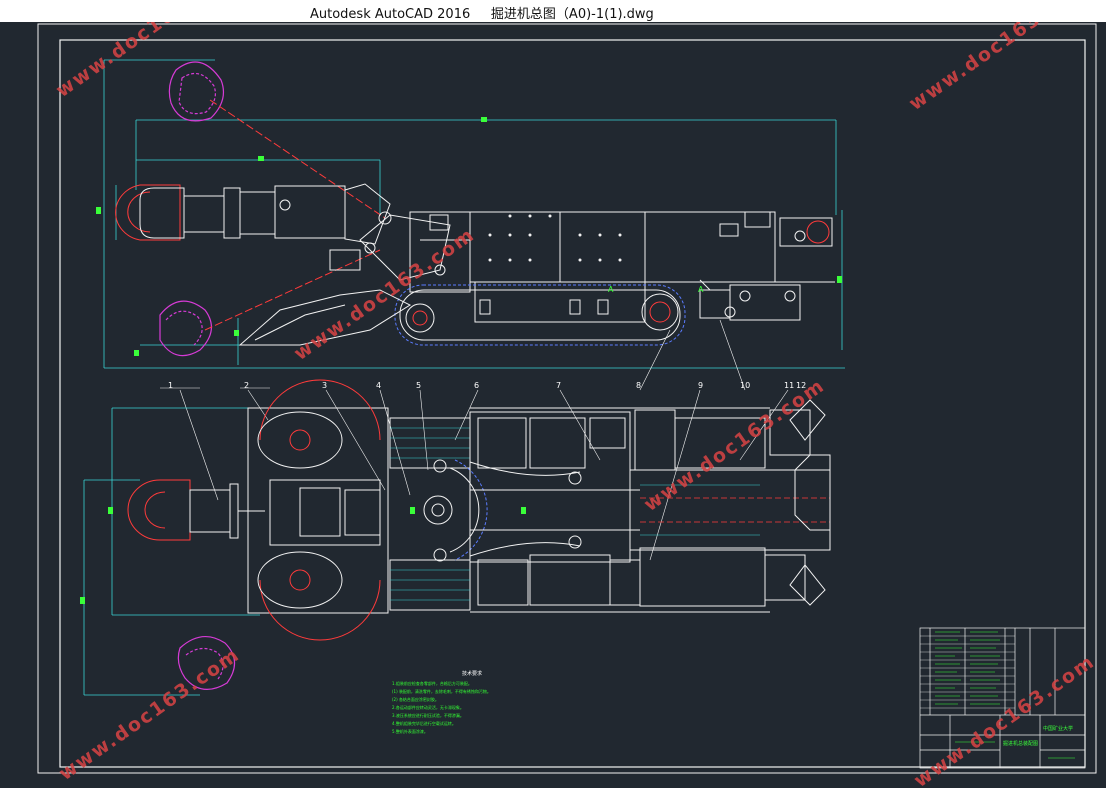 The image size is (1106, 788). What do you see at coordinates (745, 385) in the screenshot?
I see `part-number: 10` at bounding box center [745, 385].